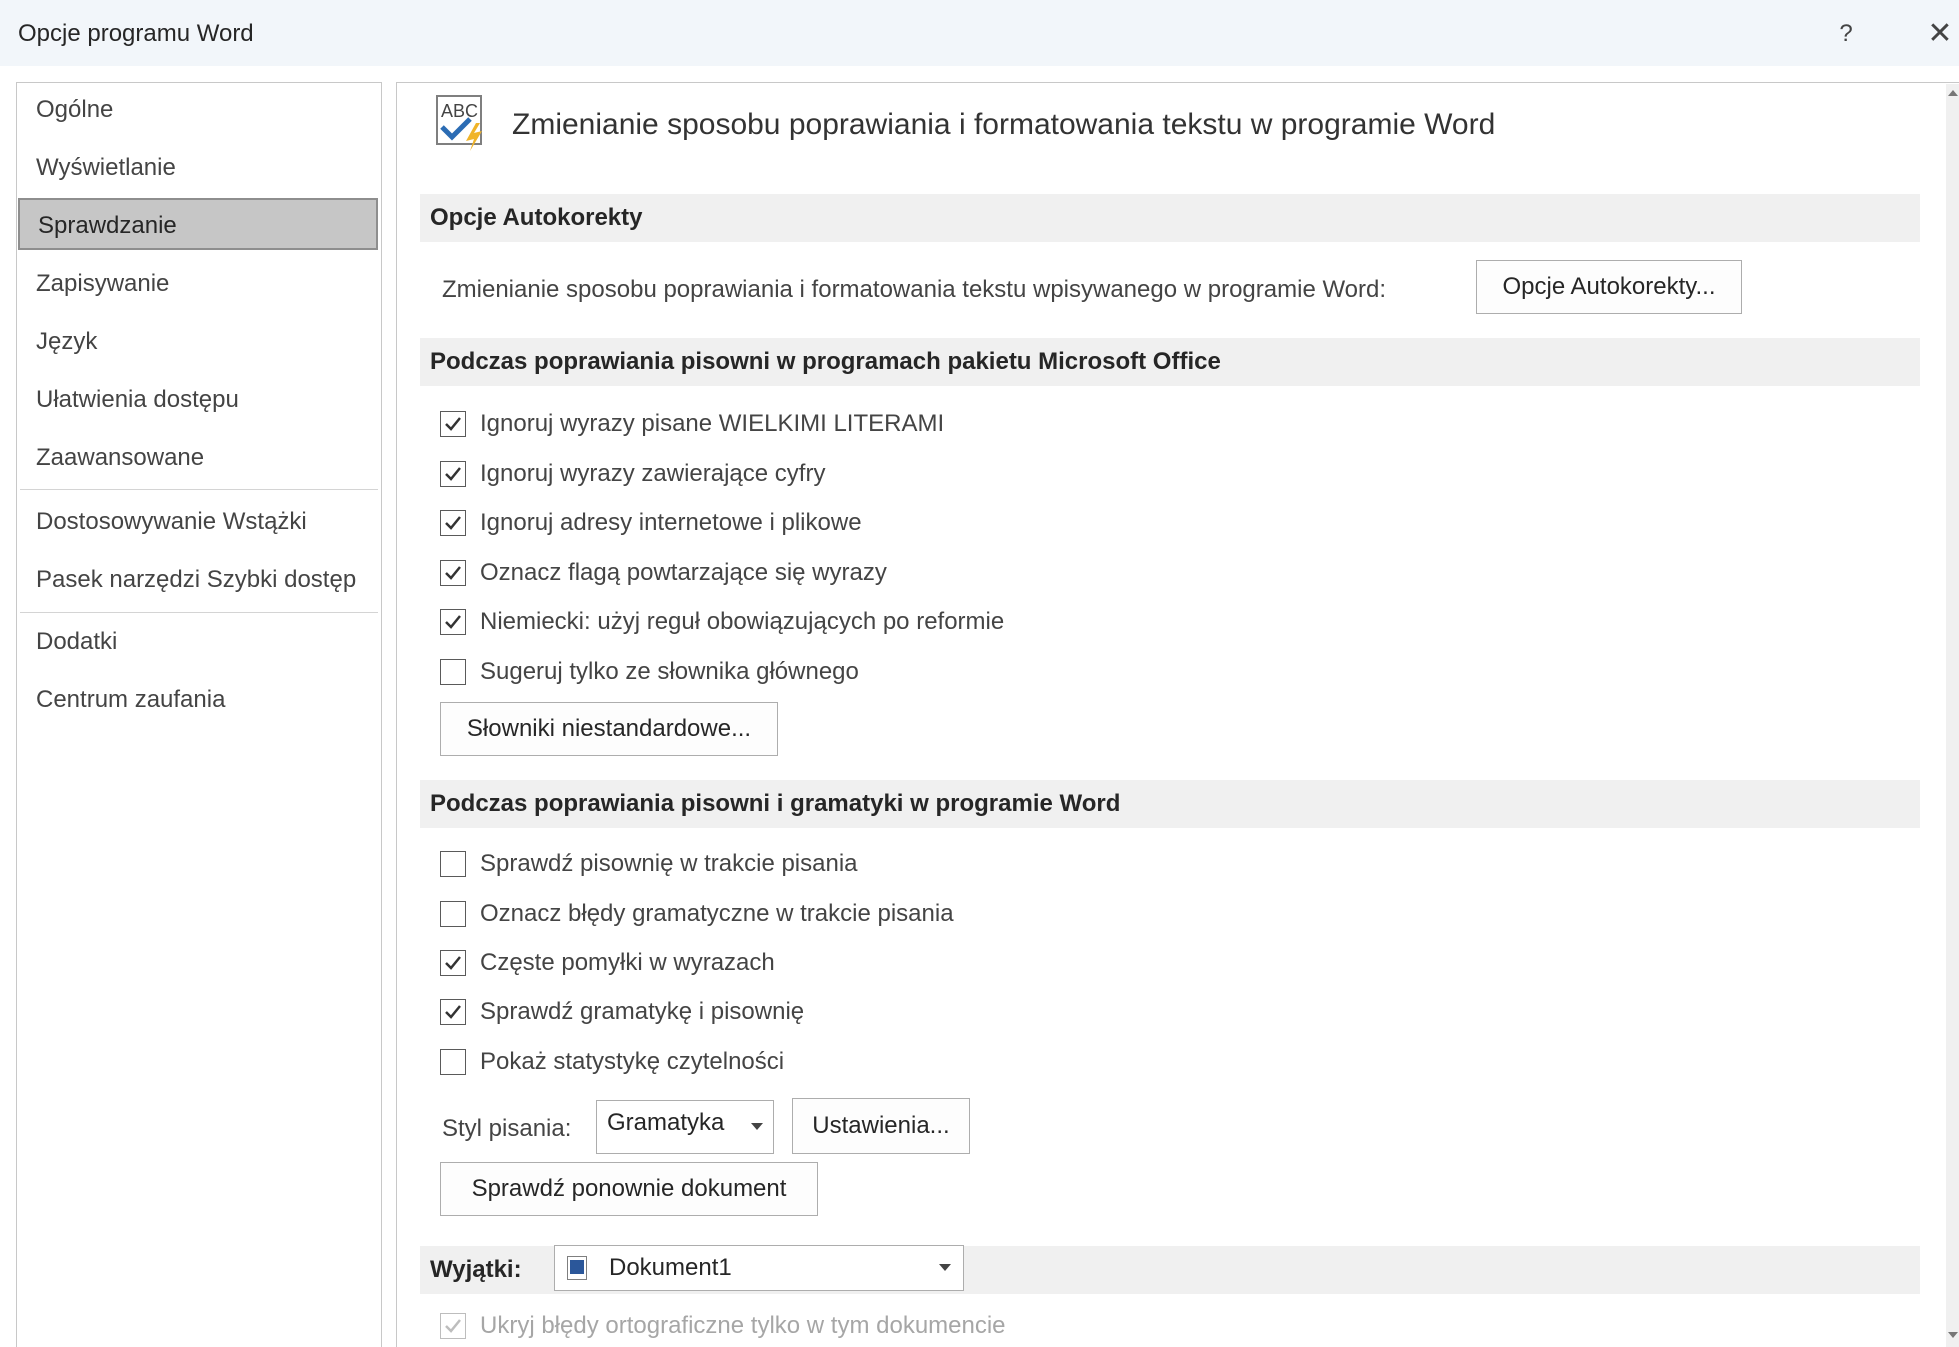 Image resolution: width=1959 pixels, height=1347 pixels. What do you see at coordinates (1953, 93) in the screenshot?
I see `scroll-up-icon` at bounding box center [1953, 93].